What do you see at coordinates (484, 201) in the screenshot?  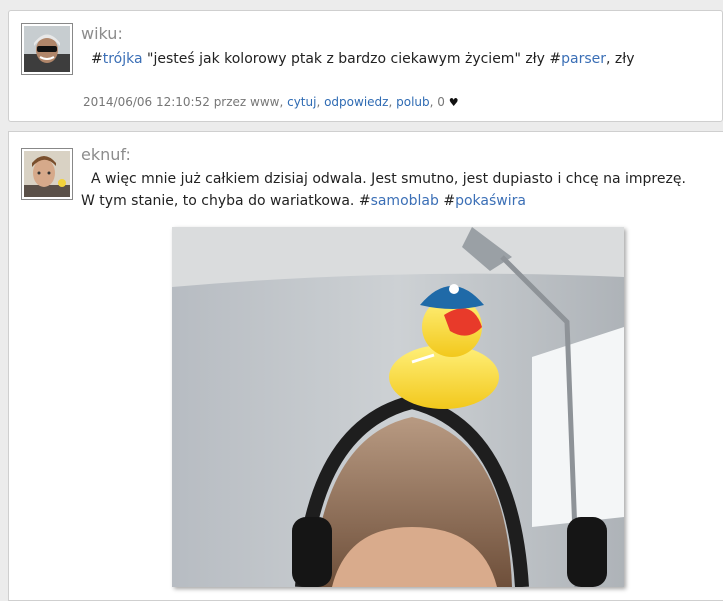 I see `hashtag-pokaswira: #pokaświra` at bounding box center [484, 201].